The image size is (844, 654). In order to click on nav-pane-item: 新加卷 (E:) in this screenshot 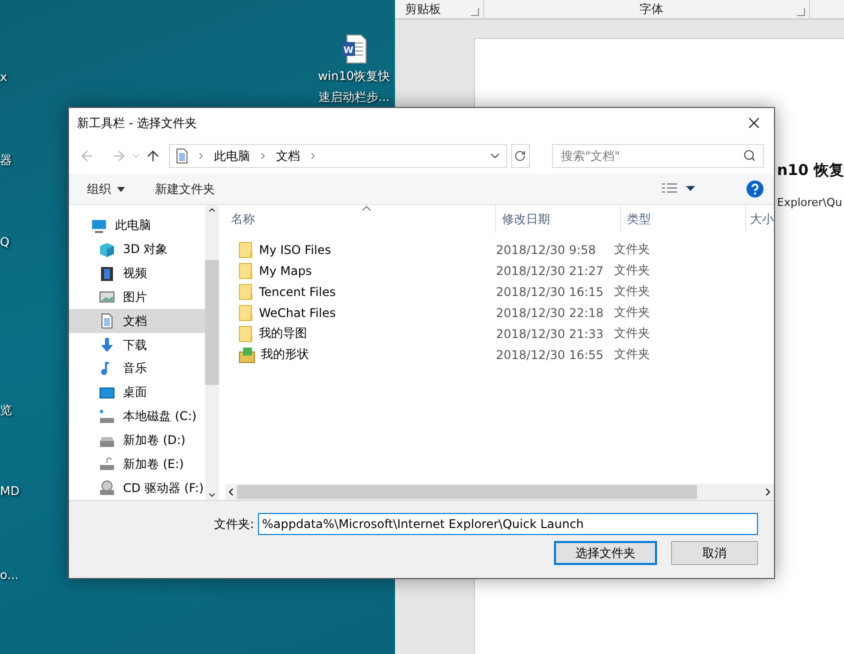, I will do `click(137, 464)`.